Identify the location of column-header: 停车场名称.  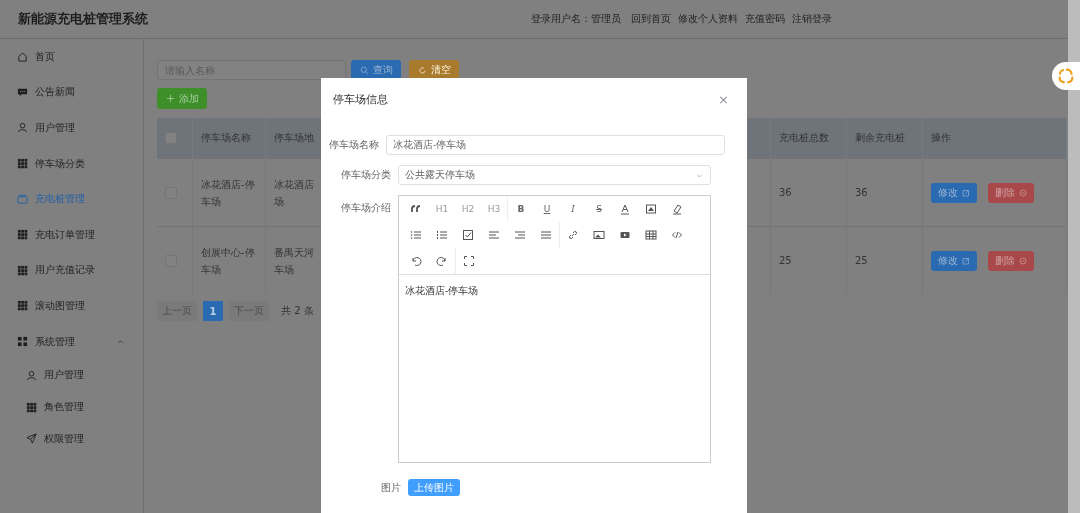
(229, 138).